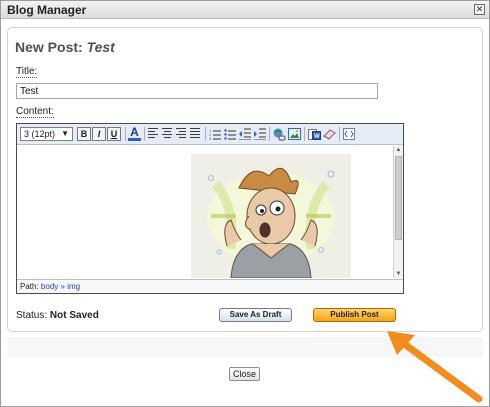 The image size is (490, 407). I want to click on path-label: Path:, so click(29, 286).